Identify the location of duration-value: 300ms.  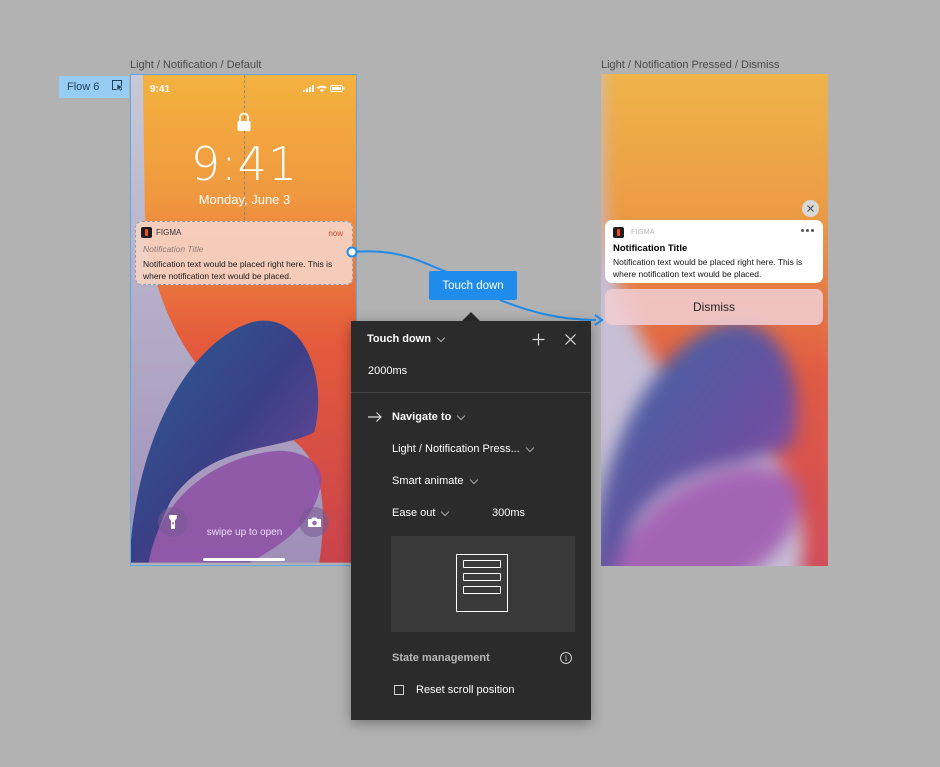
(509, 513).